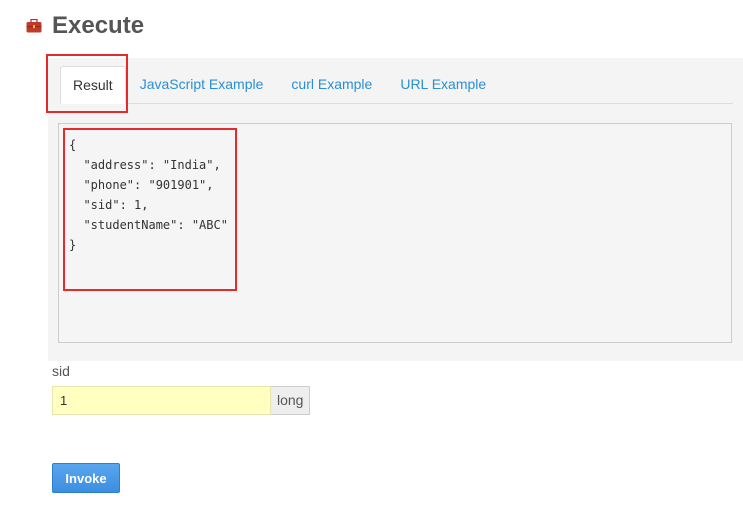 This screenshot has height=510, width=743. Describe the element at coordinates (291, 400) in the screenshot. I see `param-type-addon: long` at that location.